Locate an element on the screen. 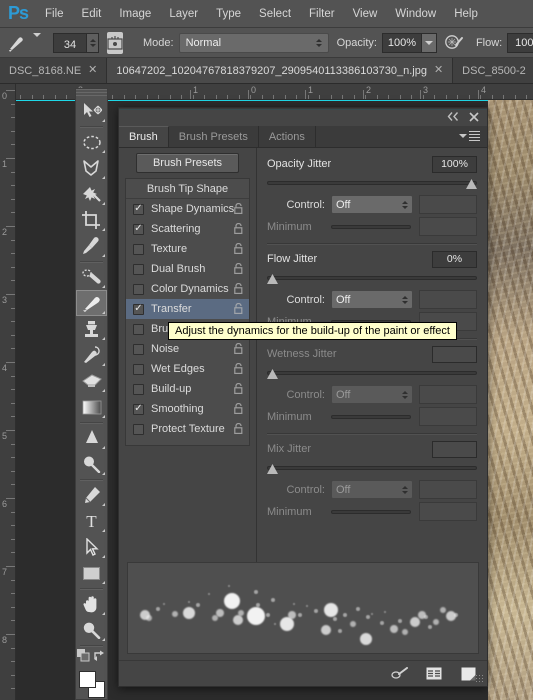 Image resolution: width=533 pixels, height=700 pixels. brush-option-transfer: Transfer is located at coordinates (187, 309).